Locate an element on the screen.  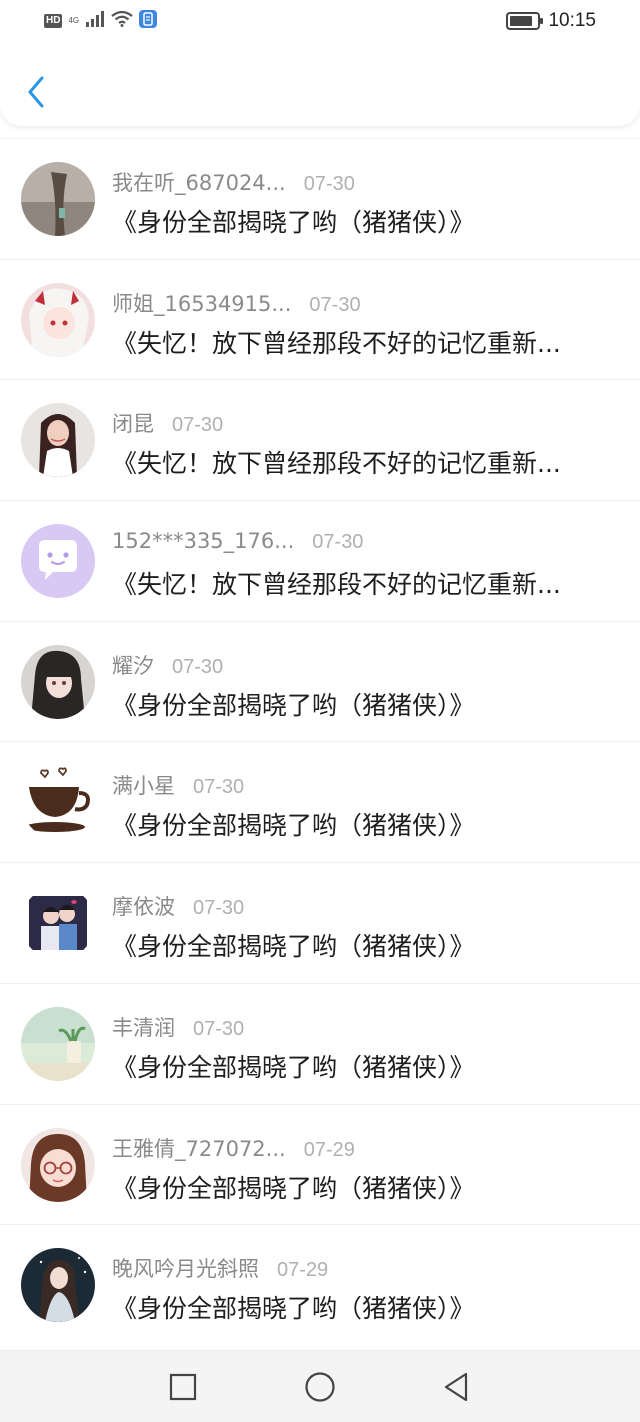
status-bar: HD 4G 10:15 is located at coordinates (320, 22).